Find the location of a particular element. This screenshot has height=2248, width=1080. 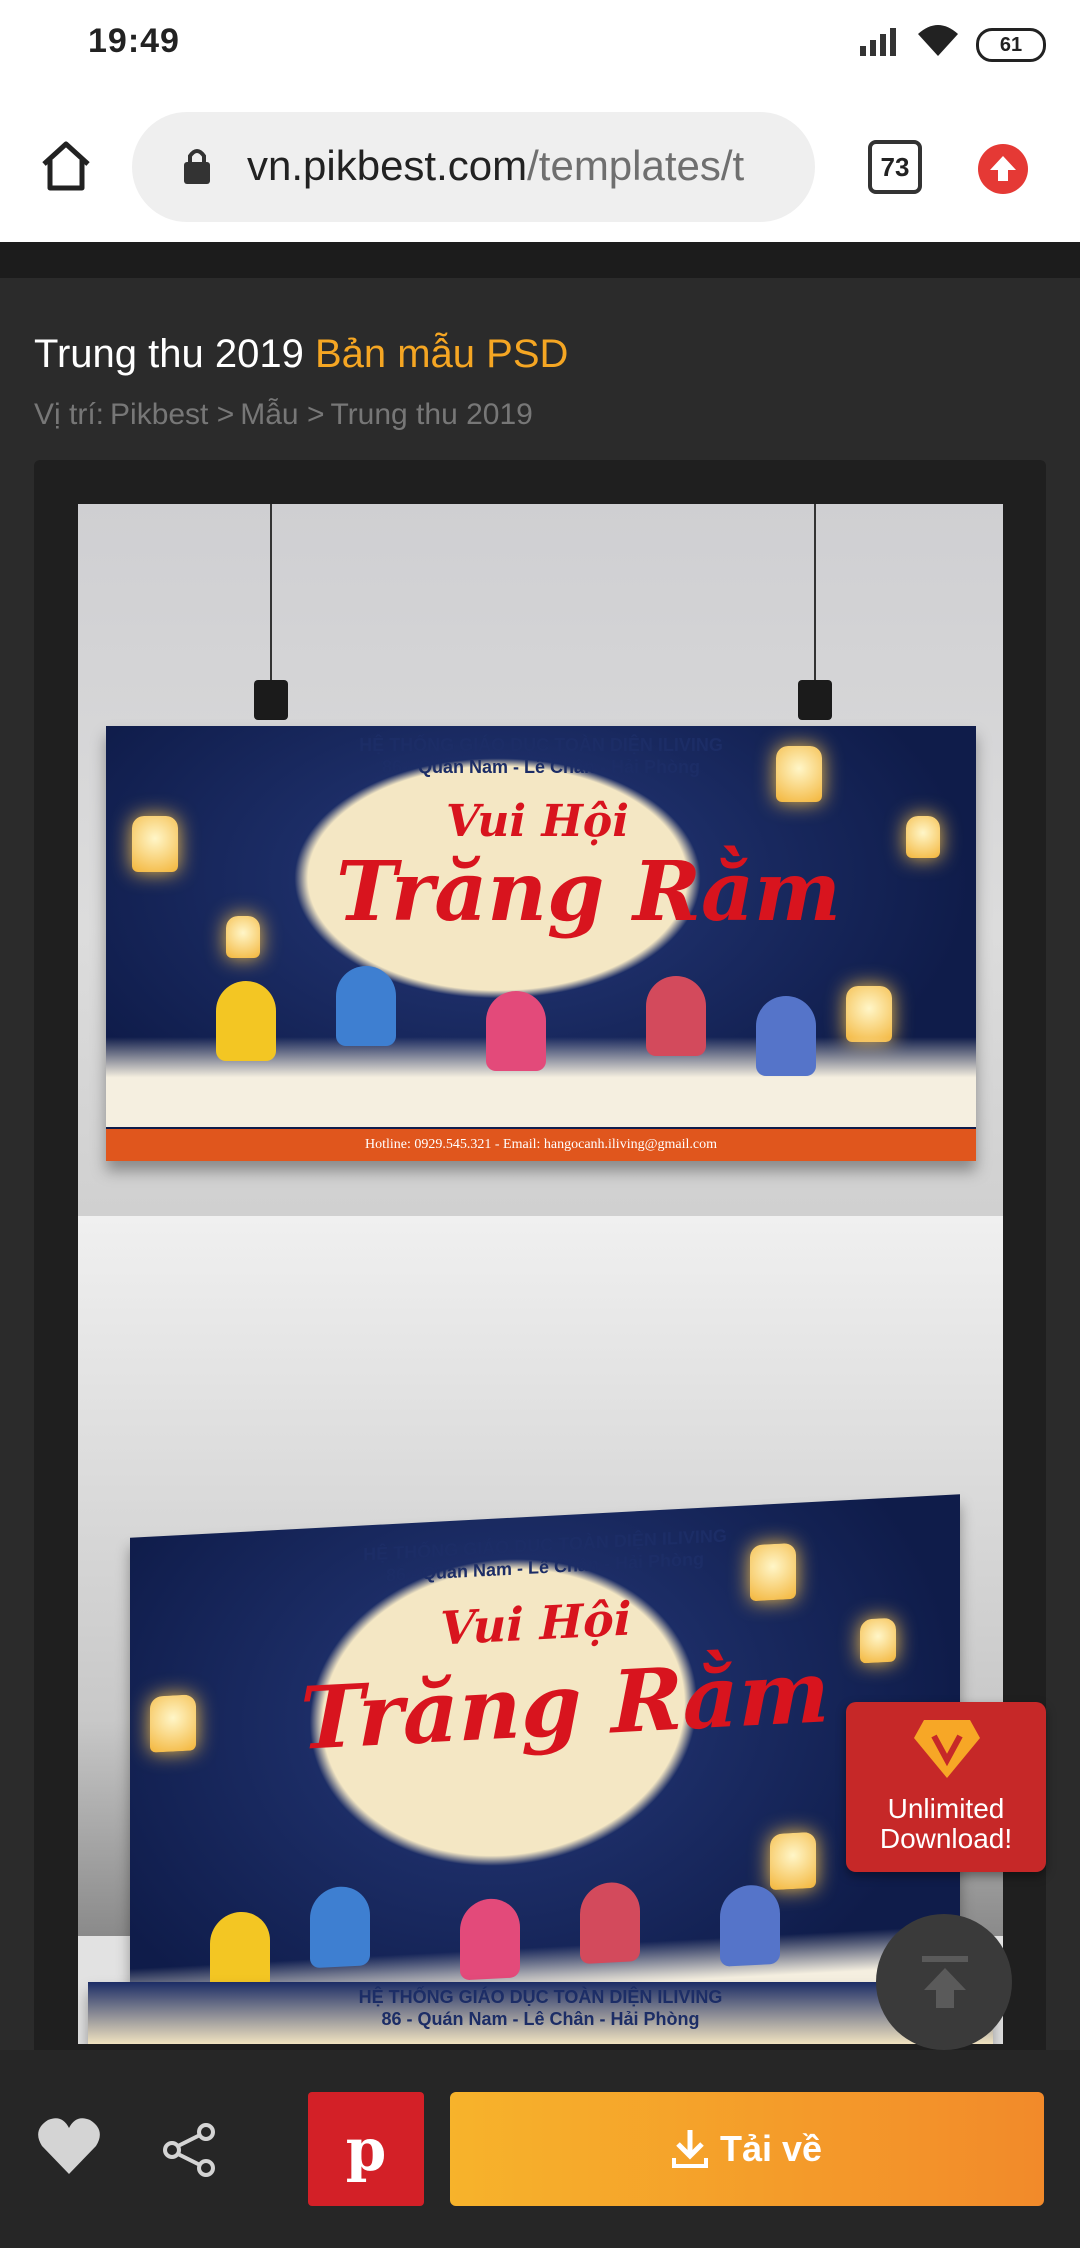

browser-update-button is located at coordinates (1003, 169).